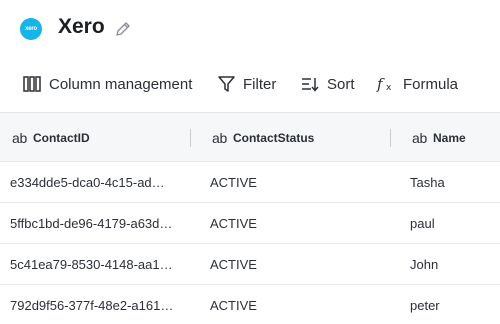  What do you see at coordinates (389, 88) in the screenshot?
I see `svg-text: x` at bounding box center [389, 88].